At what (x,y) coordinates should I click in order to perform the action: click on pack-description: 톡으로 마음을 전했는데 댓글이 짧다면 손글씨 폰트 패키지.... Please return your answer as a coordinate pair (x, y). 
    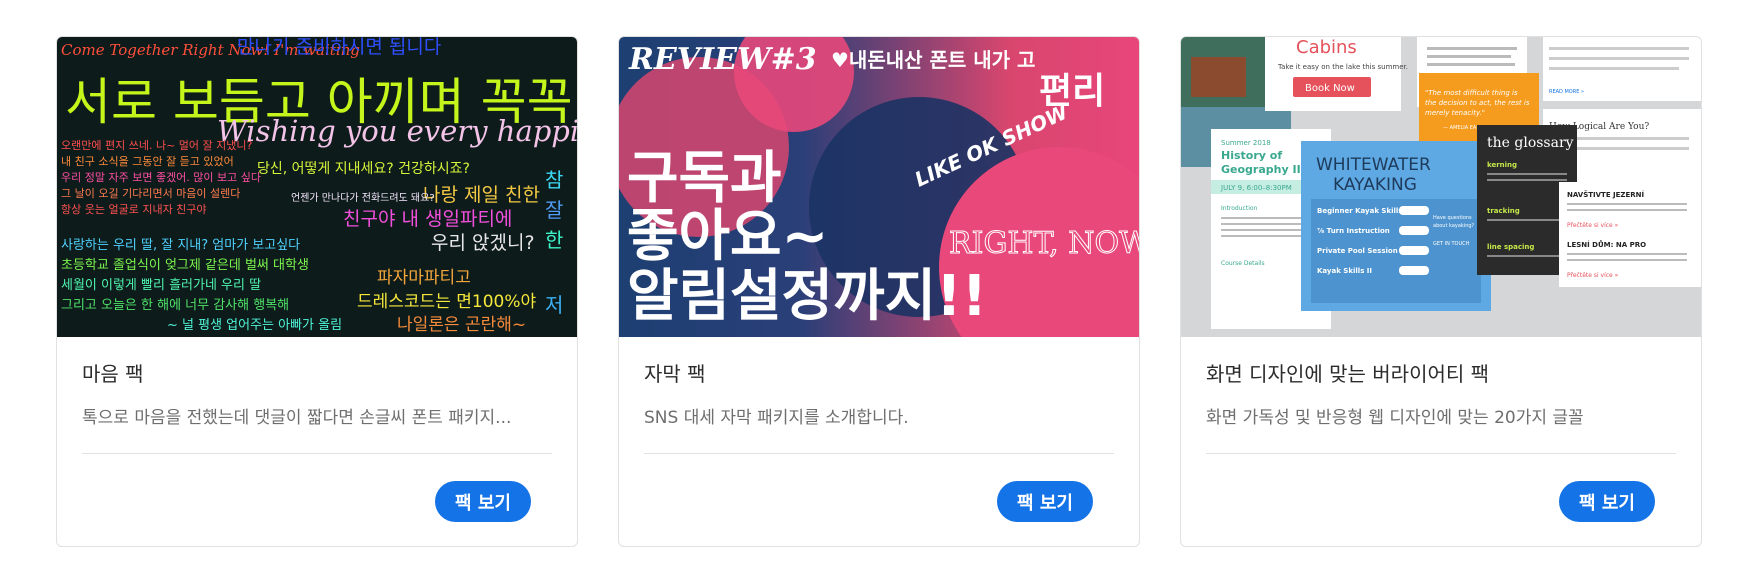
    Looking at the image, I should click on (297, 418).